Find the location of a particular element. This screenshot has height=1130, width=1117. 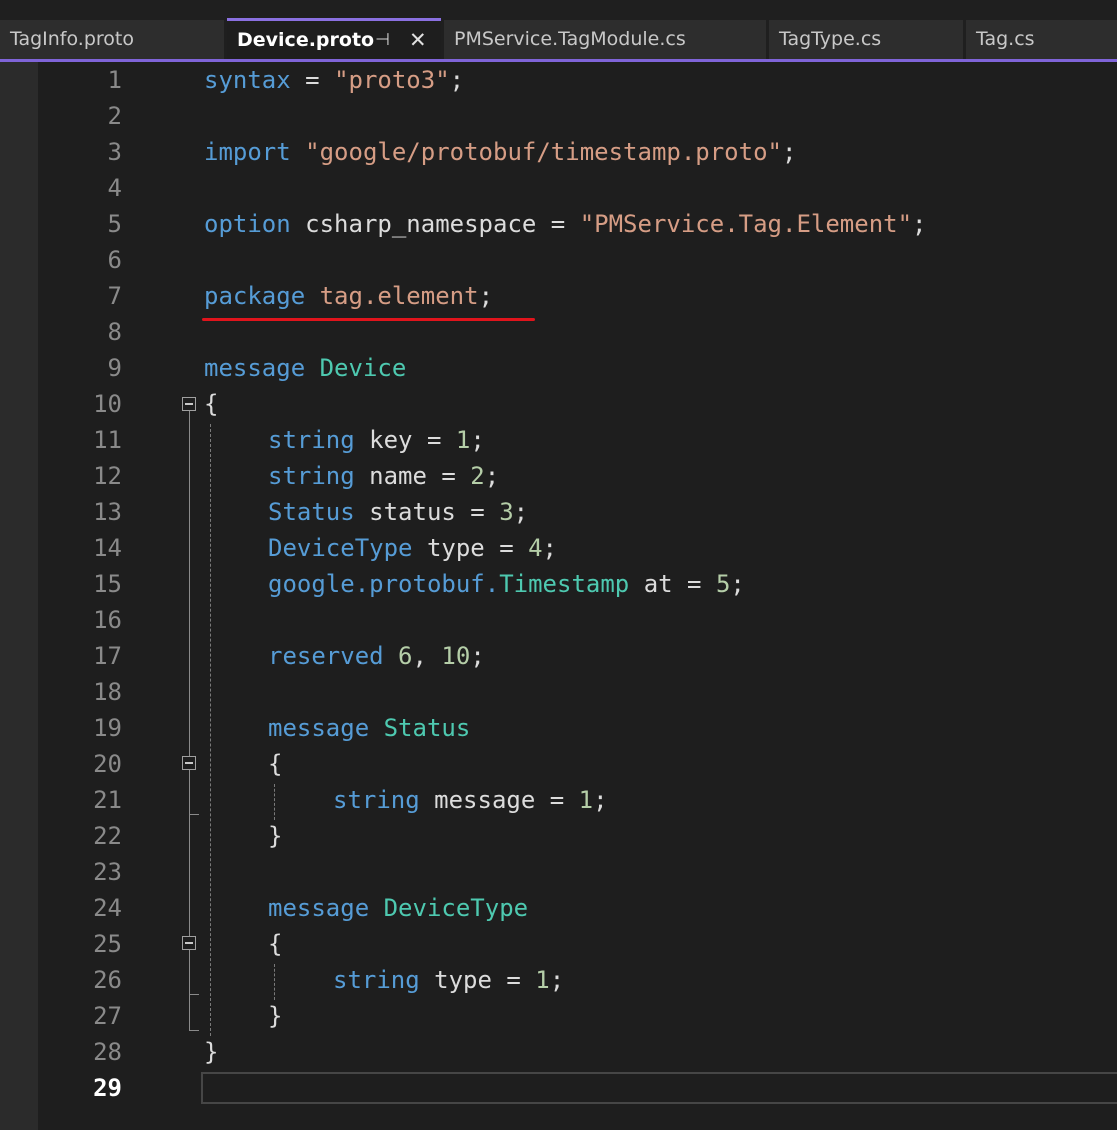

line-number: 17 is located at coordinates (107, 656).